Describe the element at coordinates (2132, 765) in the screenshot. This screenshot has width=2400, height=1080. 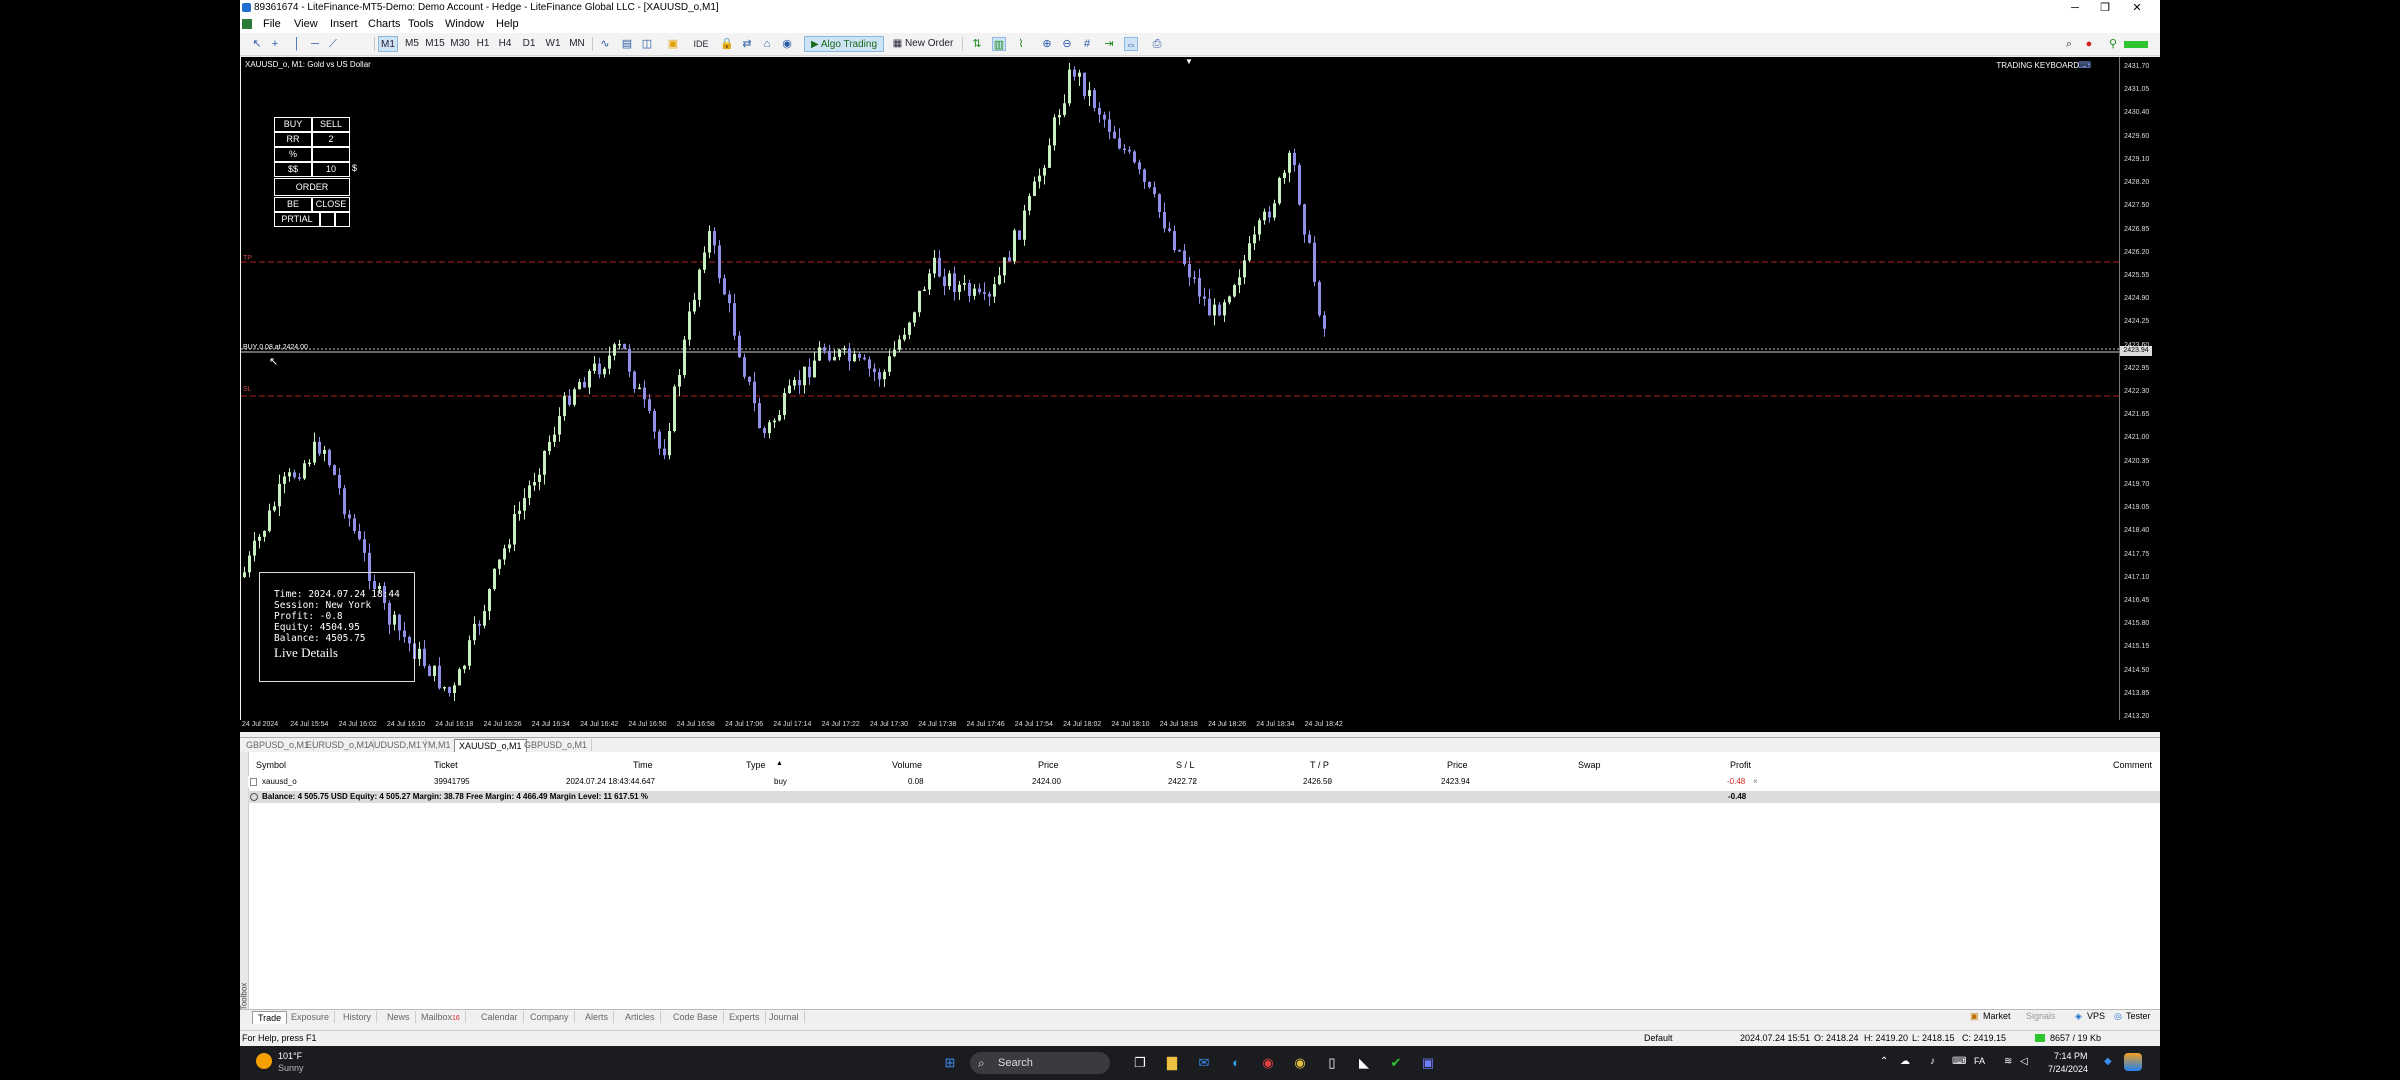
I see `col-comment: Comment` at that location.